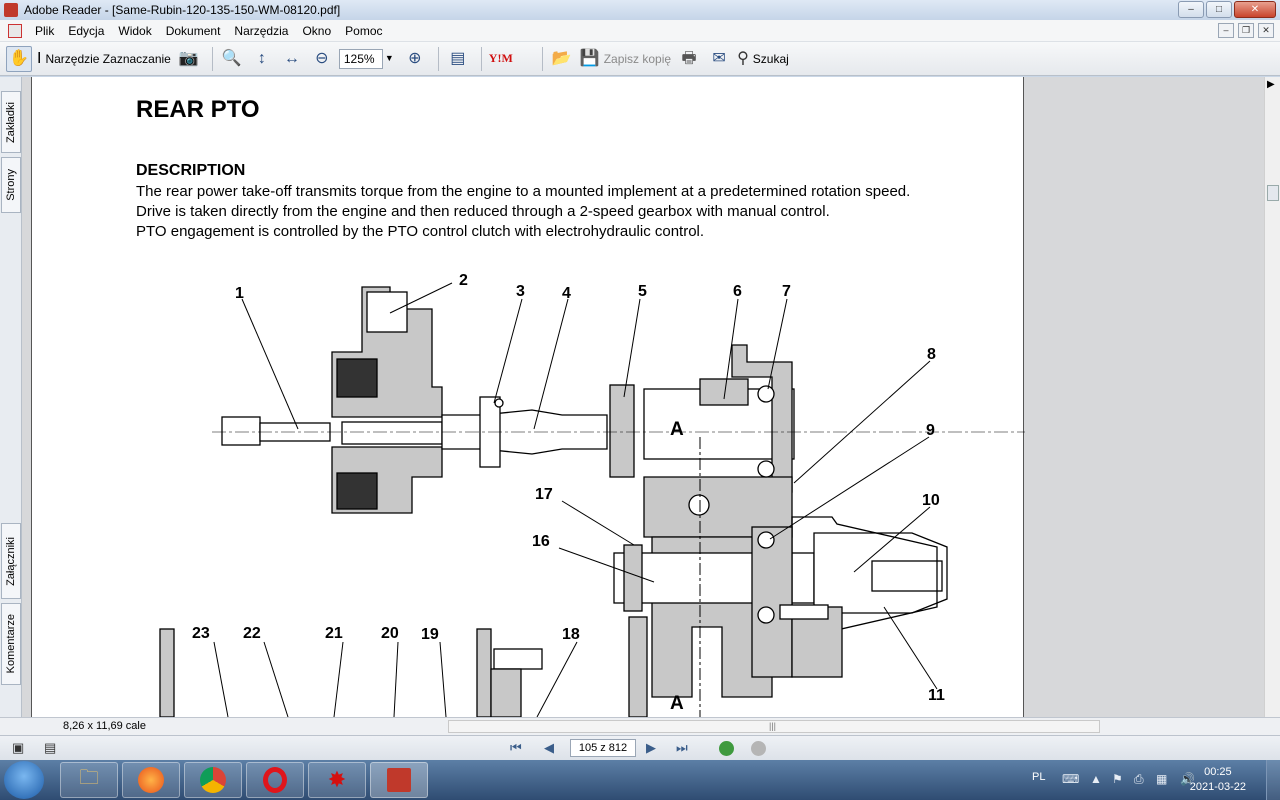 The image size is (1280, 800). I want to click on taskbar-explorer: 🗀, so click(89, 780).